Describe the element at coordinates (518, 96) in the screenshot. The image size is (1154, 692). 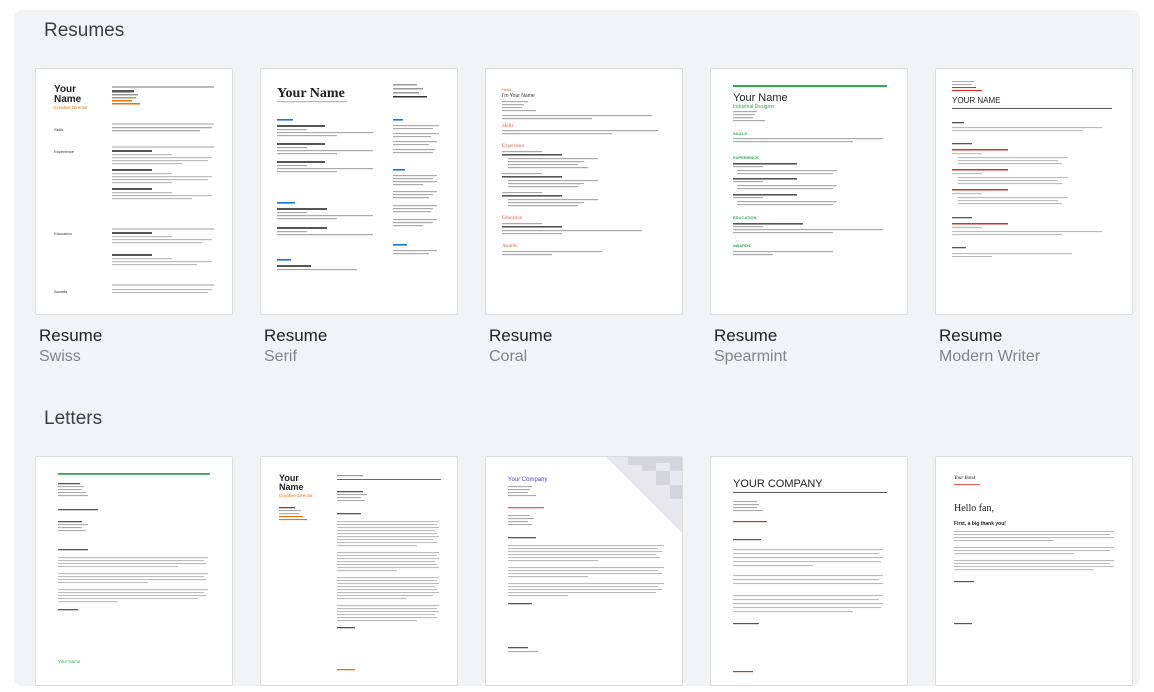
I see `svg-text: I'm Your Name` at that location.